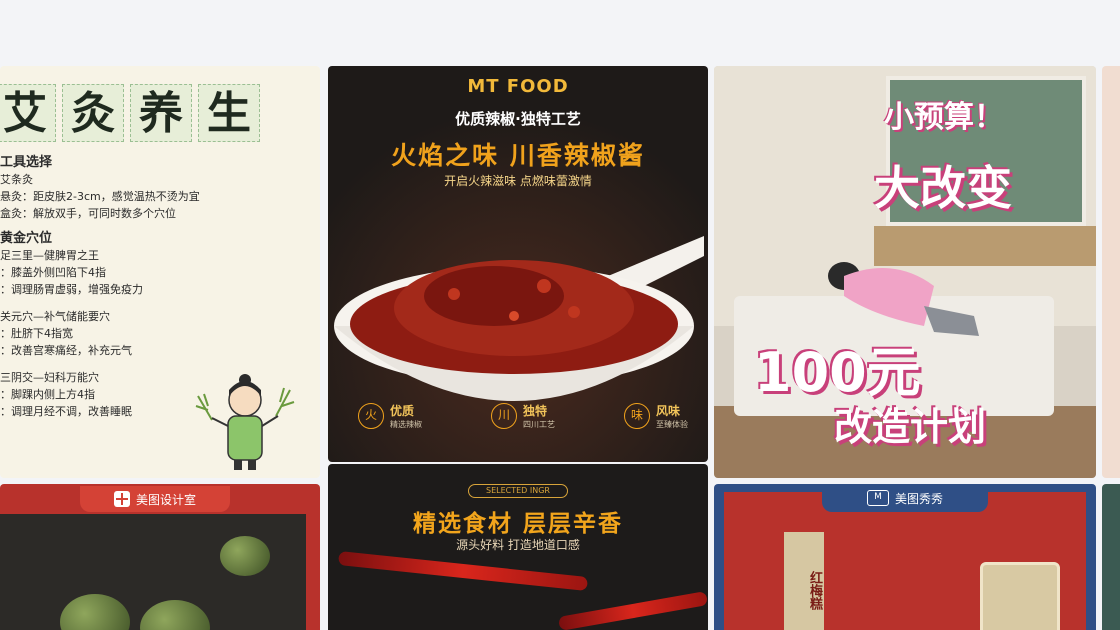 The width and height of the screenshot is (1120, 630). I want to click on sauce-features: 火 优质 精选辣椒 川 独特 四川工艺 味 风味 至臻体验, so click(523, 416).